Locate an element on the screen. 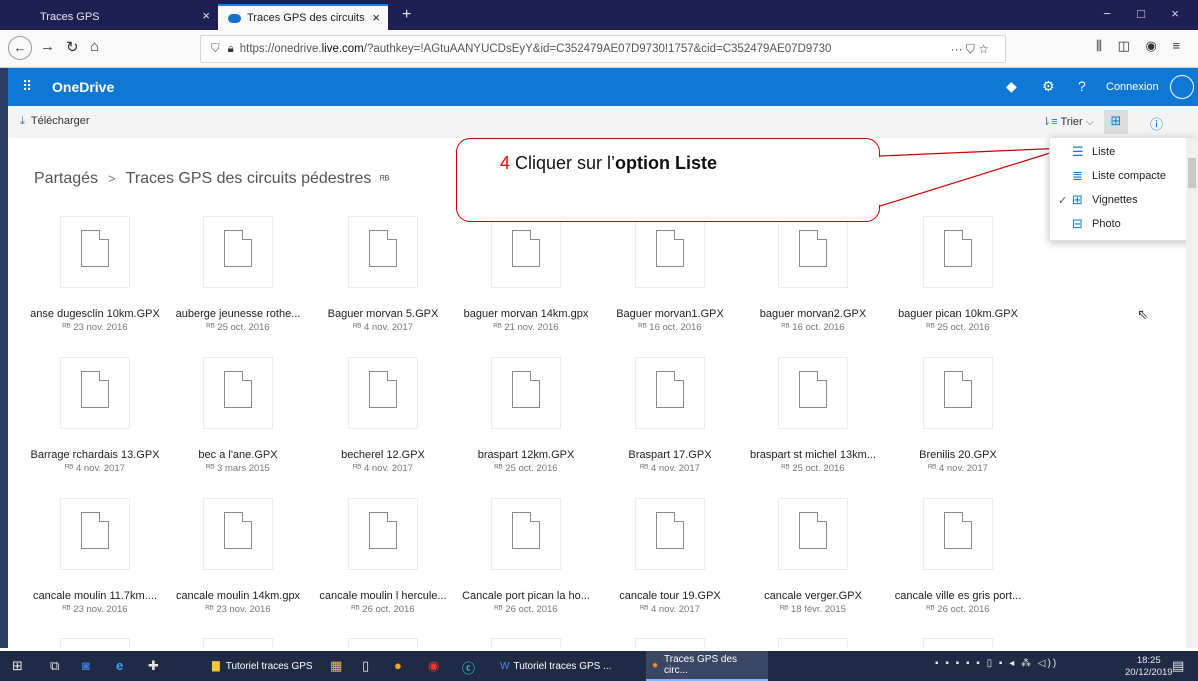 The image size is (1198, 681). clock: 18:25 20/12/2019 is located at coordinates (1149, 667).